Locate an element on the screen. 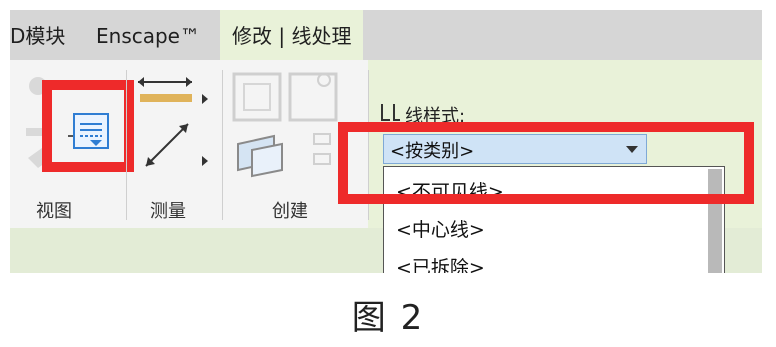 The image size is (776, 347). measure-icon is located at coordinates (180, 126).